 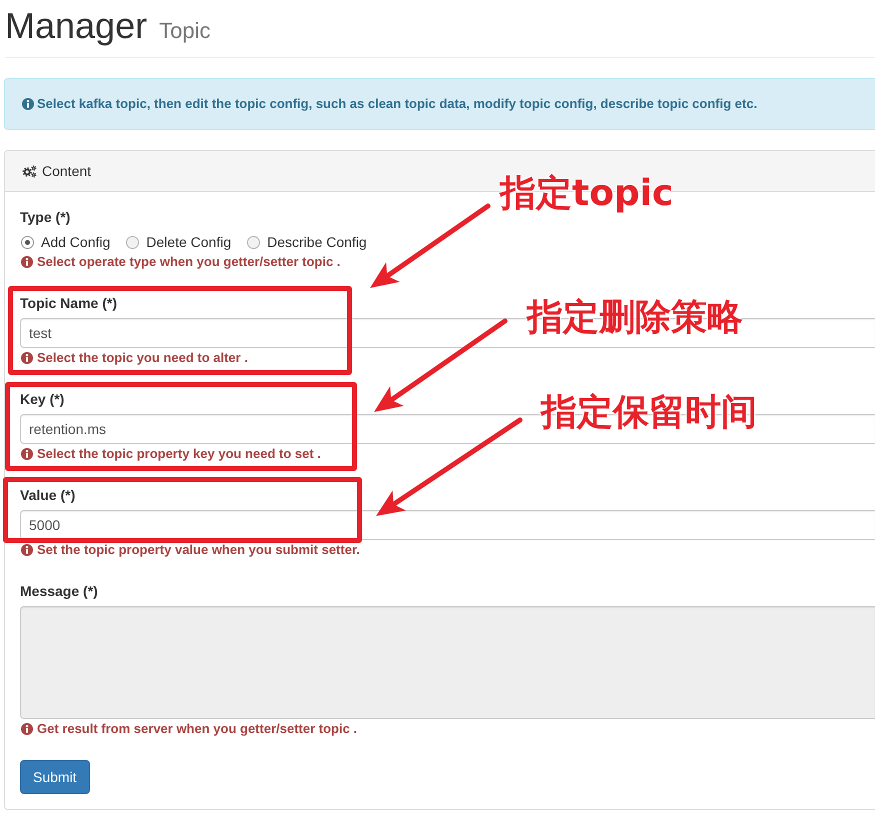 What do you see at coordinates (317, 242) in the screenshot?
I see `radio-label: Describe Config` at bounding box center [317, 242].